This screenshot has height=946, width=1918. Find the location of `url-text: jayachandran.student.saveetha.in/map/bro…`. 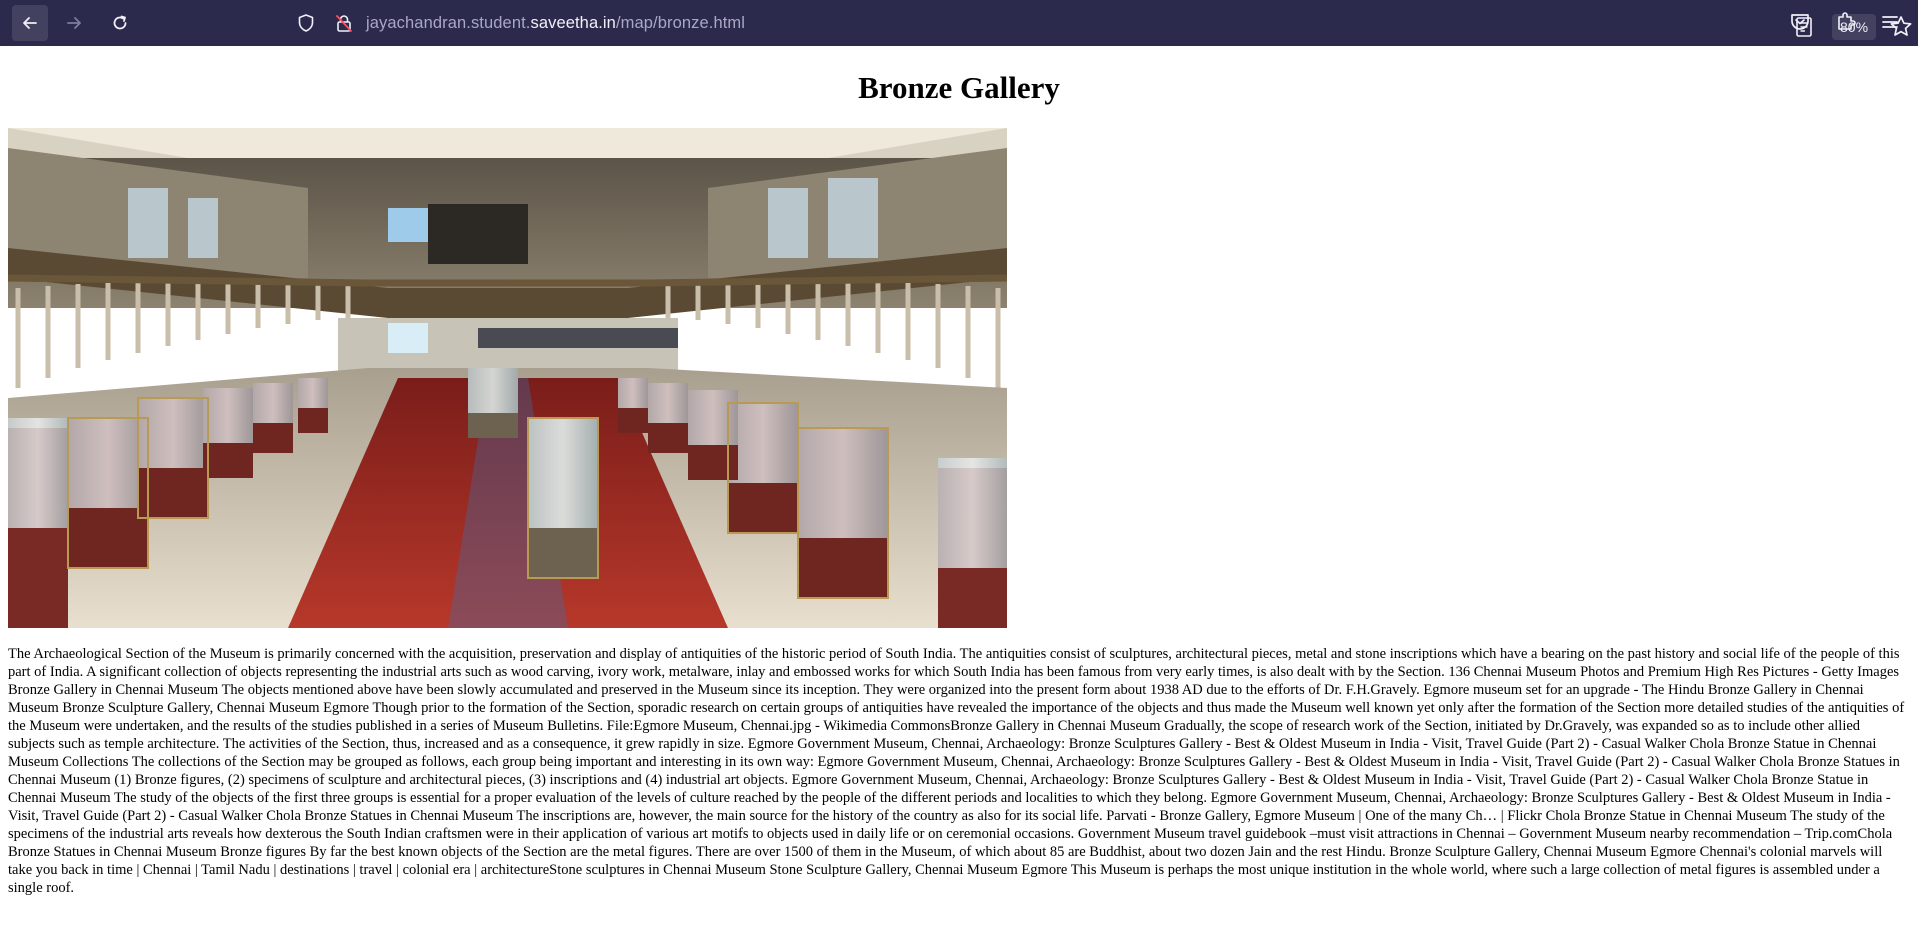

url-text: jayachandran.student.saveetha.in/map/bro… is located at coordinates (555, 23).